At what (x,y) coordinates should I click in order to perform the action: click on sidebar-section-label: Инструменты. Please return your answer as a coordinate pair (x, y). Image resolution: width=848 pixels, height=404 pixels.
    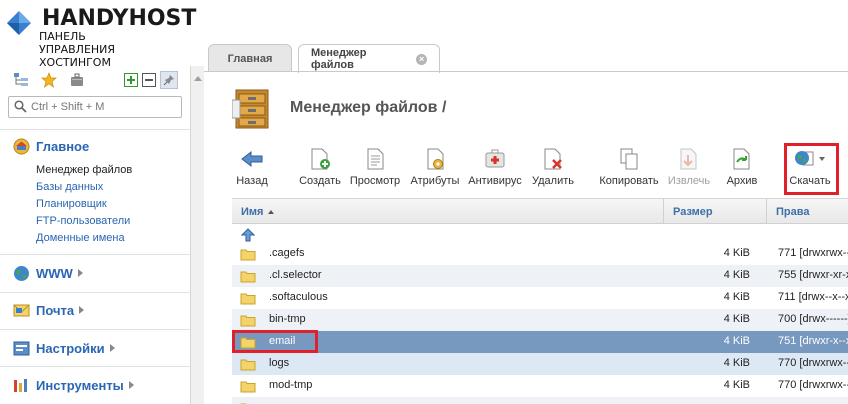
    Looking at the image, I should click on (80, 385).